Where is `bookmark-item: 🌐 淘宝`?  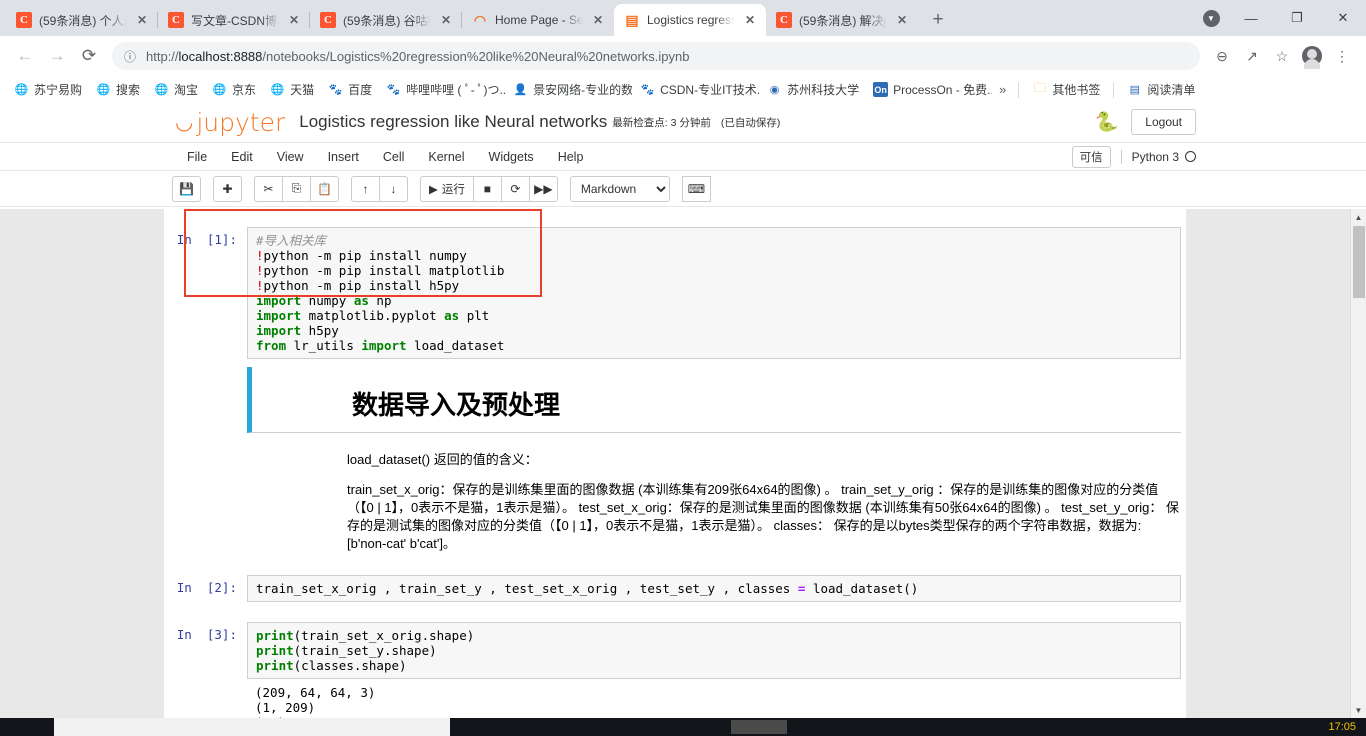 bookmark-item: 🌐 淘宝 is located at coordinates (176, 89).